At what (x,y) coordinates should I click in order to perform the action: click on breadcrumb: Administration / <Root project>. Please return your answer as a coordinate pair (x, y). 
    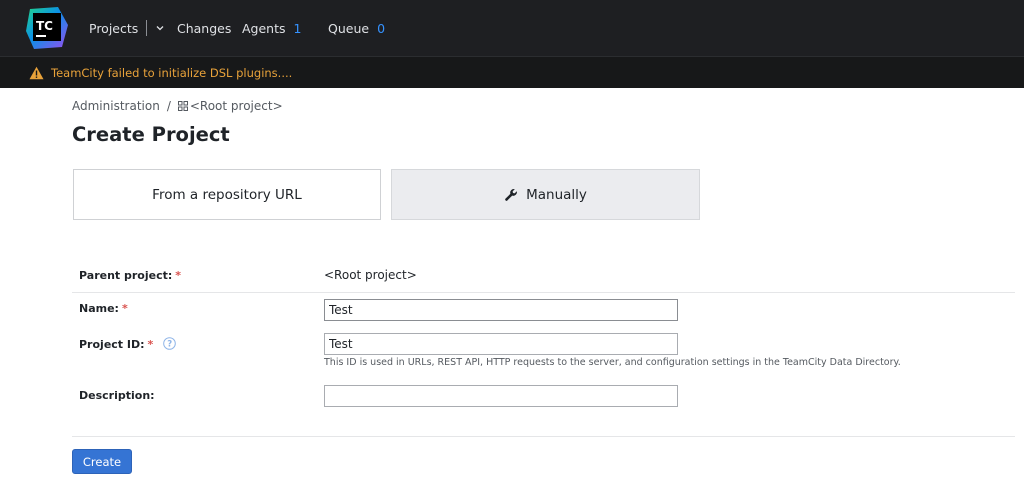
    Looking at the image, I should click on (177, 106).